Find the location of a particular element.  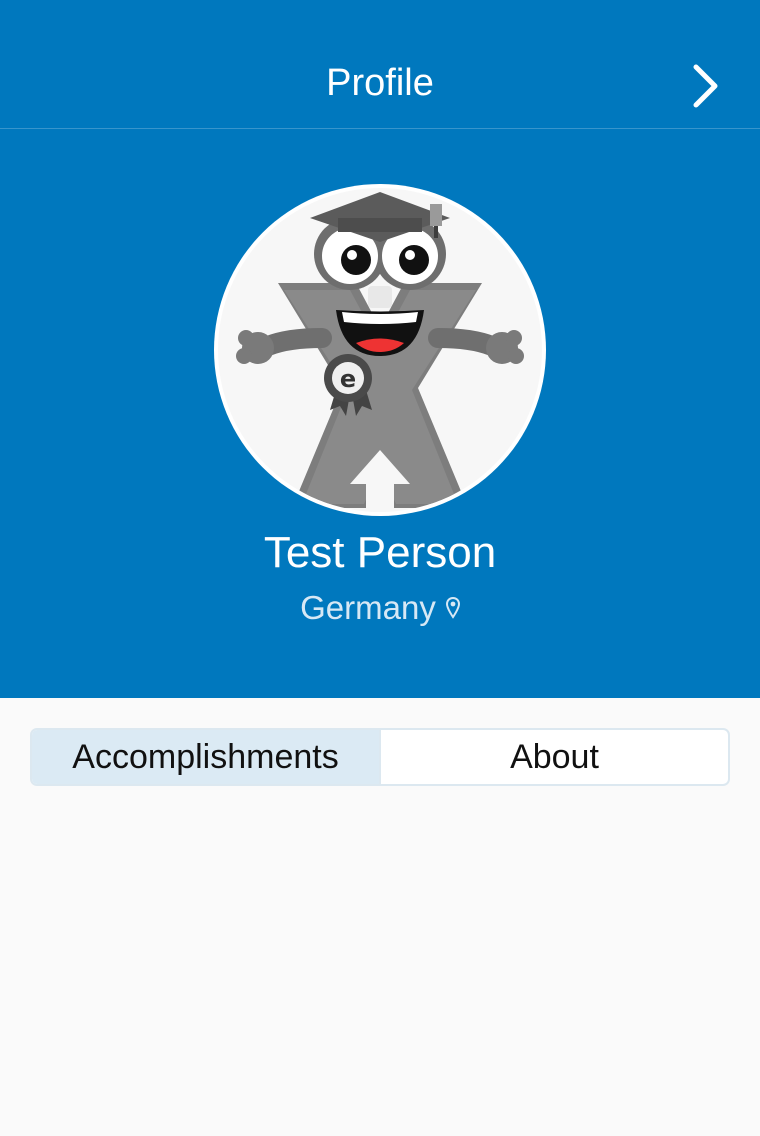

map-pin-icon is located at coordinates (452, 608).